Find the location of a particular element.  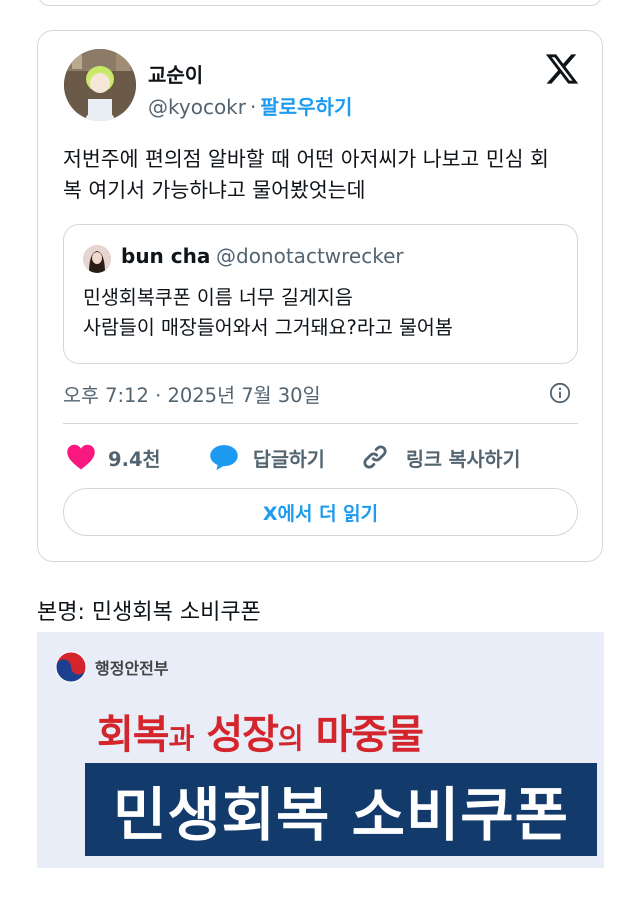

quoted-text-line: 사람들이 매장들어와서 그거돼요?라고 물어봄 is located at coordinates (268, 327).